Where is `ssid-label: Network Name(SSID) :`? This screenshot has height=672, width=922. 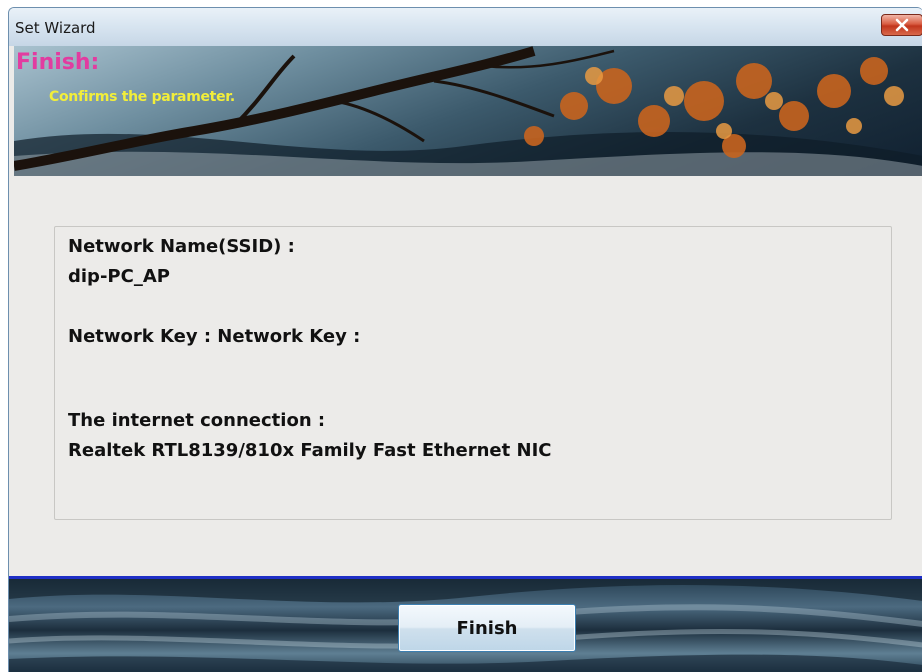
ssid-label: Network Name(SSID) : is located at coordinates (181, 246).